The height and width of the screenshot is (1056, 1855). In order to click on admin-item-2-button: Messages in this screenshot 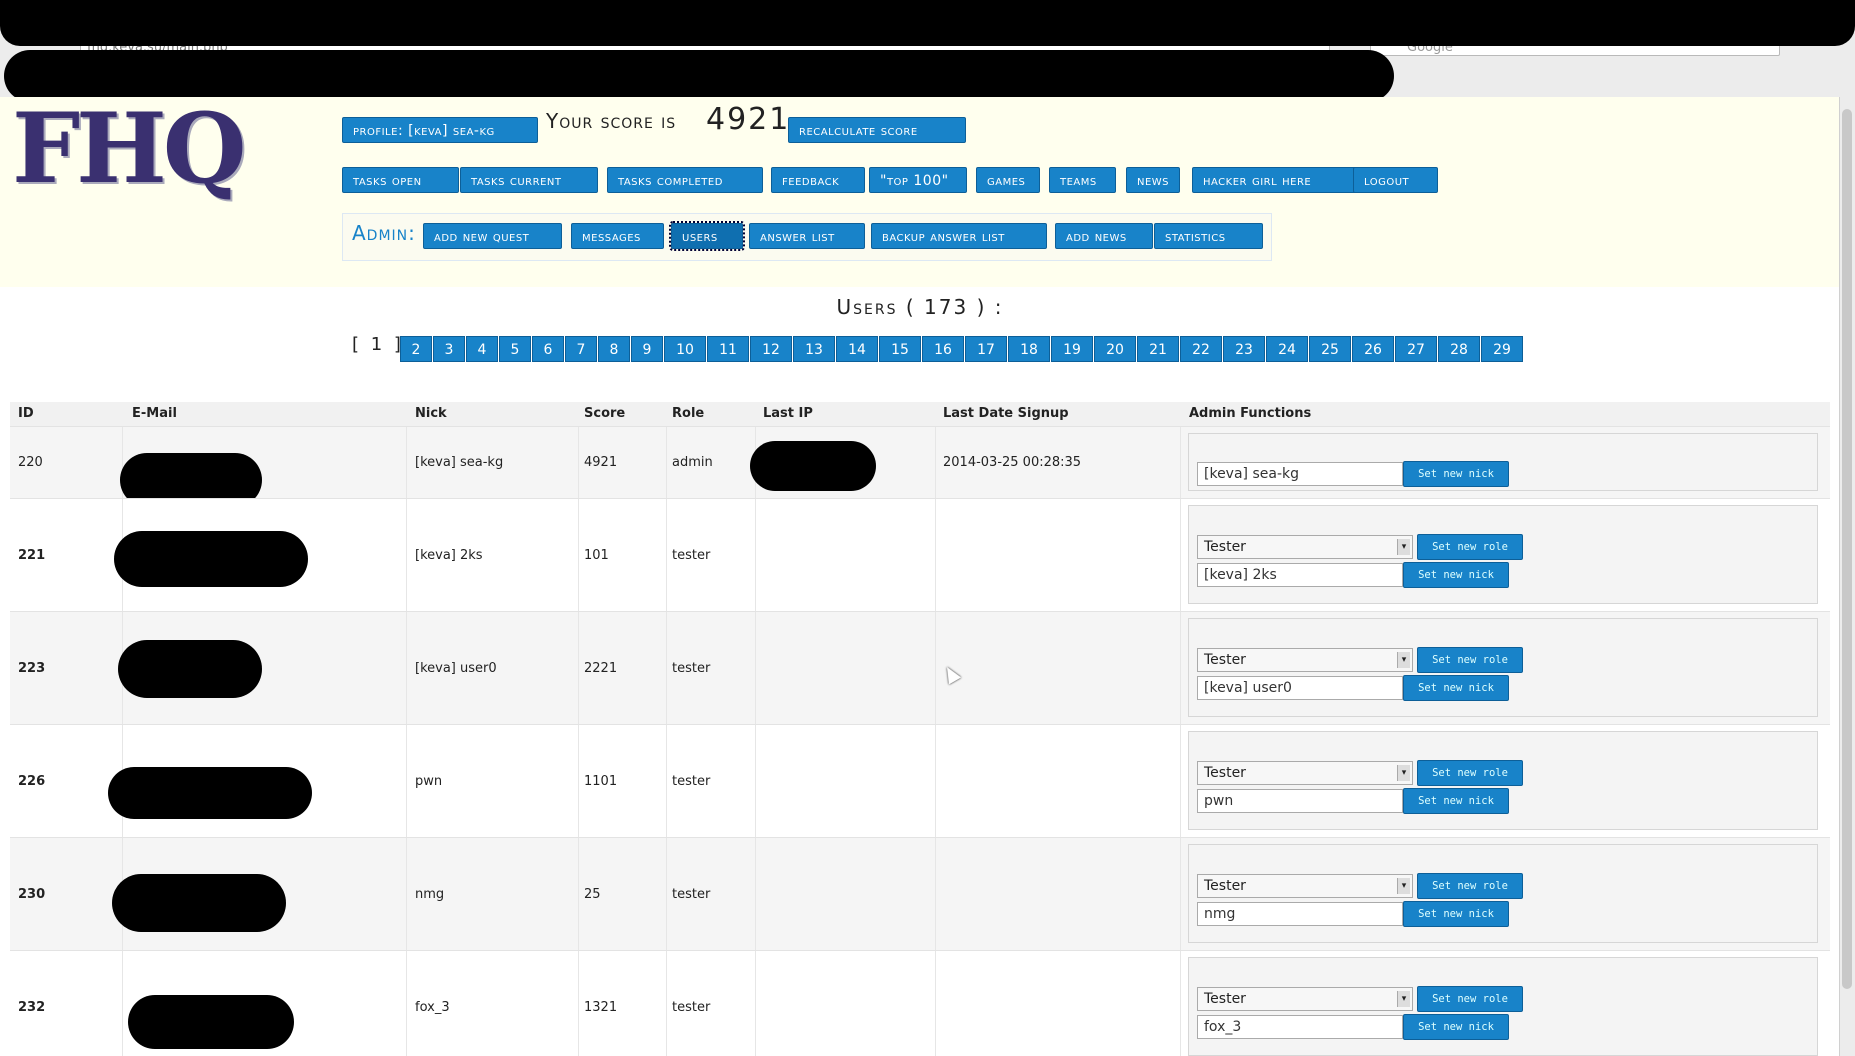, I will do `click(617, 236)`.